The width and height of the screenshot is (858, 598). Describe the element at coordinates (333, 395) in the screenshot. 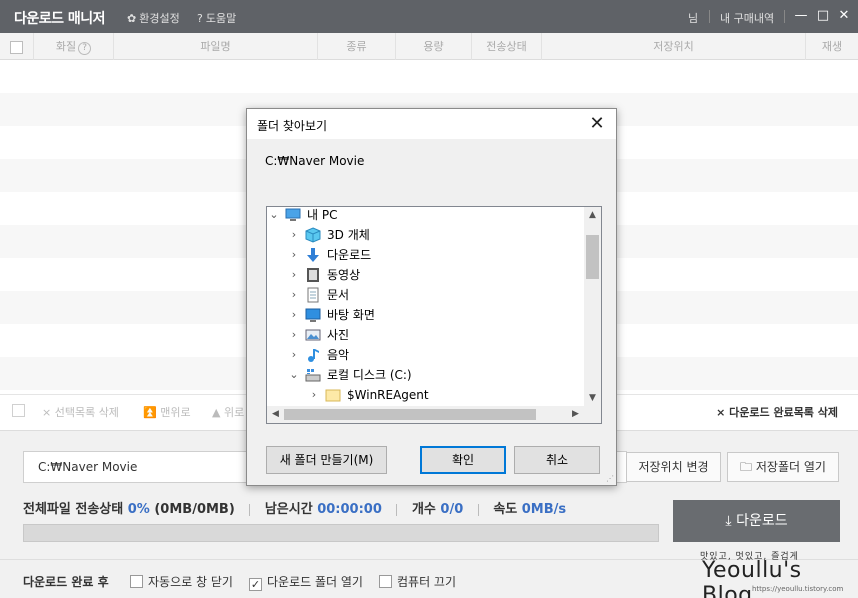

I see `folder-icon` at that location.